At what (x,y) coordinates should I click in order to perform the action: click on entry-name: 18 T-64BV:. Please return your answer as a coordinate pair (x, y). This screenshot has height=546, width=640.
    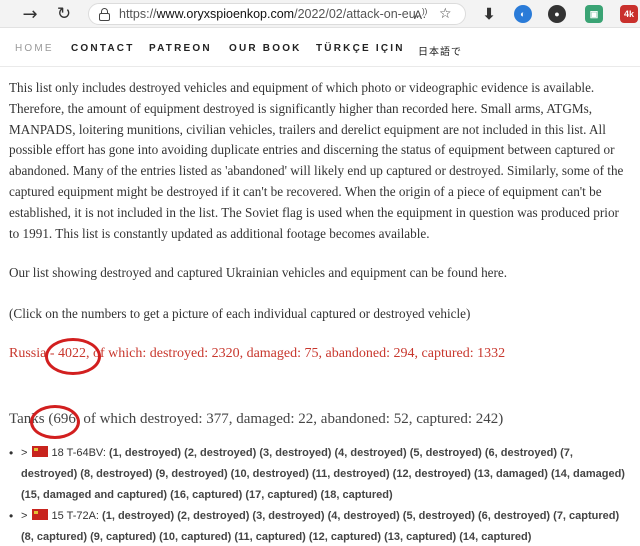
    Looking at the image, I should click on (80, 453).